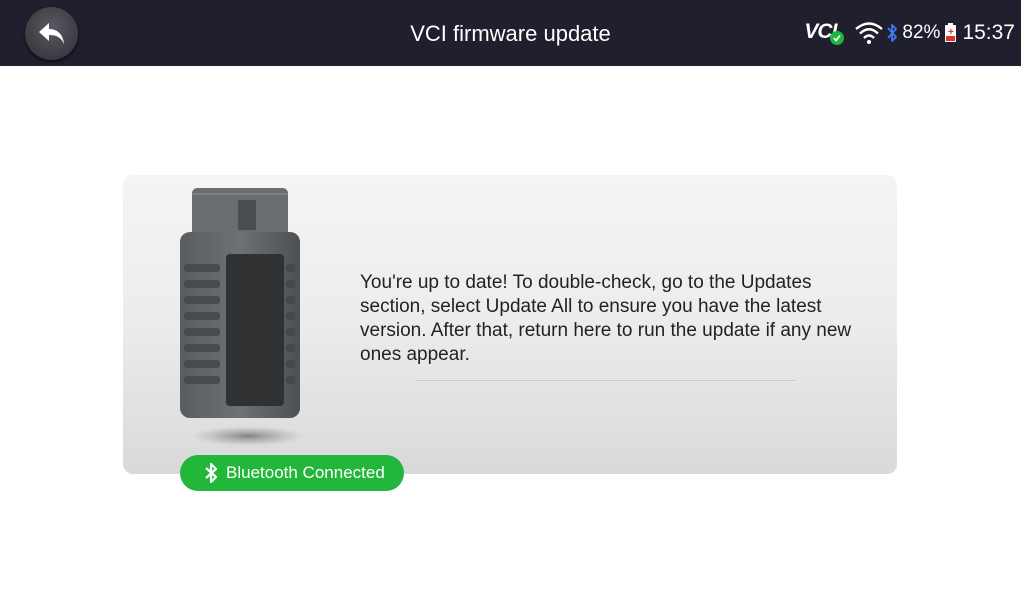  I want to click on bluetooth-connected-badge: Bluetooth Connected, so click(292, 473).